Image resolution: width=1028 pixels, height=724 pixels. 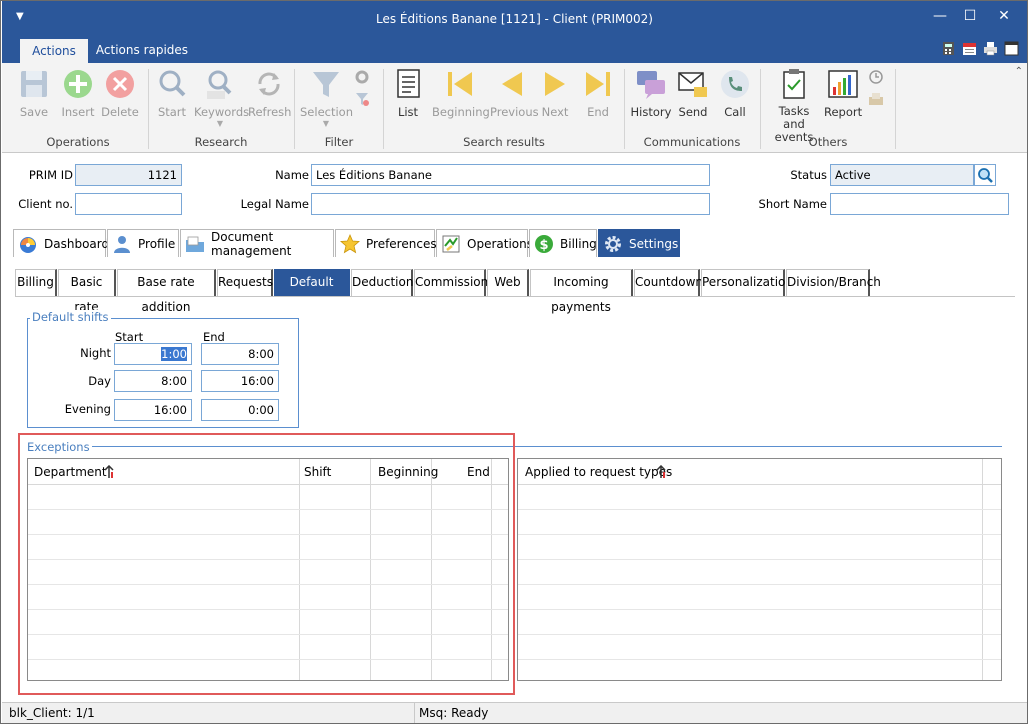 I want to click on window-icon, so click(x=1011, y=48).